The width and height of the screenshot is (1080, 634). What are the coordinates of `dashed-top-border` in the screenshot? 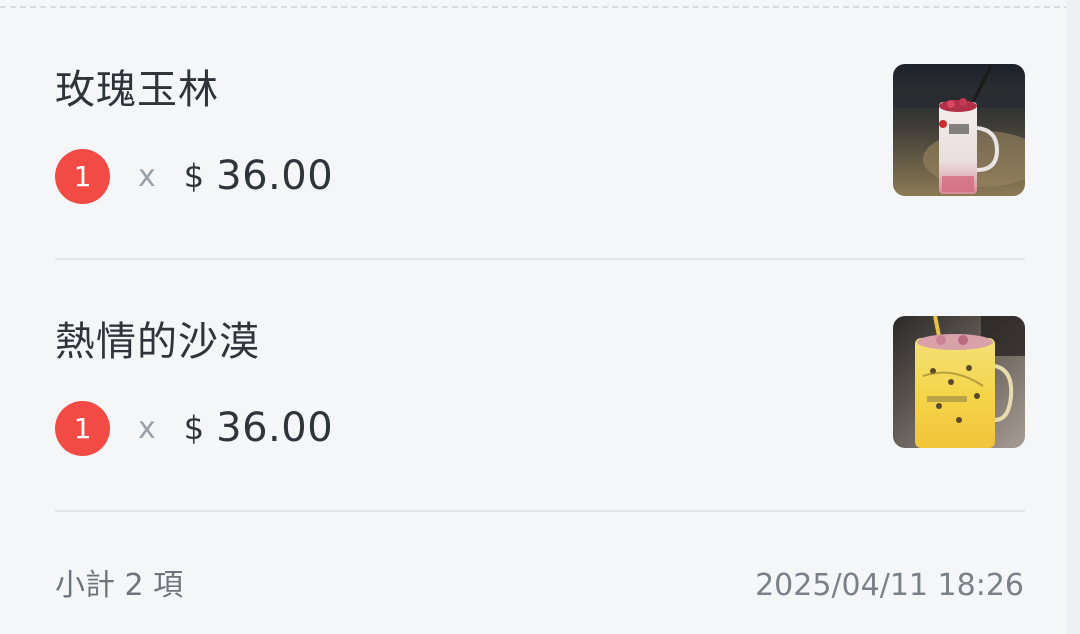 It's located at (540, 7).